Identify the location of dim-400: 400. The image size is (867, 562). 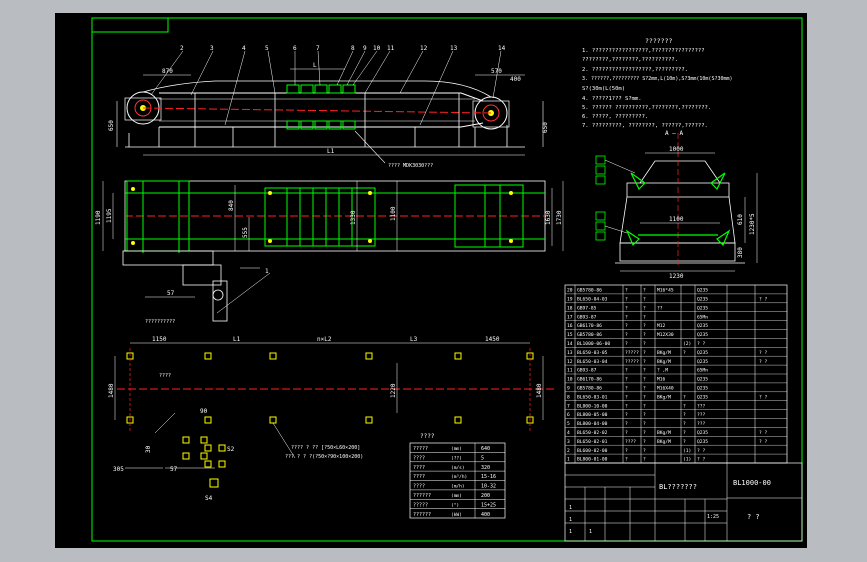
(515, 79).